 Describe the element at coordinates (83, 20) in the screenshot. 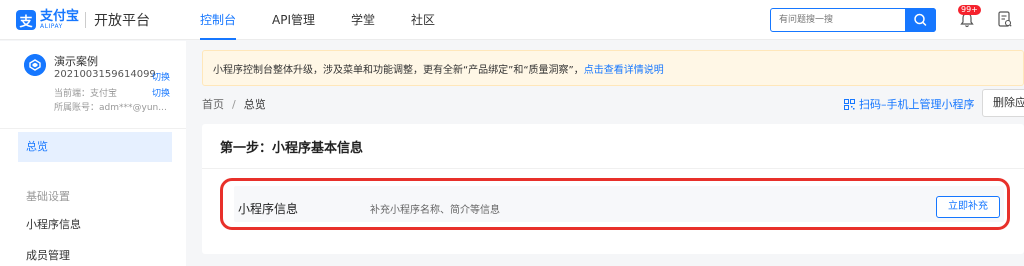

I see `alipay-logo: 支 支付宝 ALIPAY 开放平台` at that location.